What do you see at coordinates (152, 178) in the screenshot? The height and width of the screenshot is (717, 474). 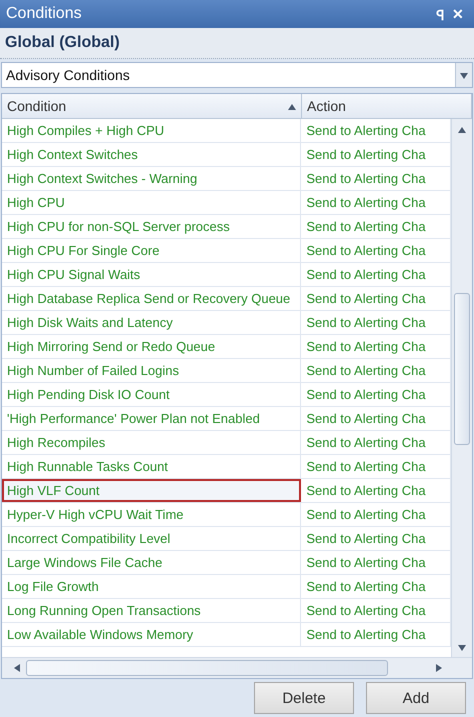 I see `condition-cell: High Context Switches - Warning` at bounding box center [152, 178].